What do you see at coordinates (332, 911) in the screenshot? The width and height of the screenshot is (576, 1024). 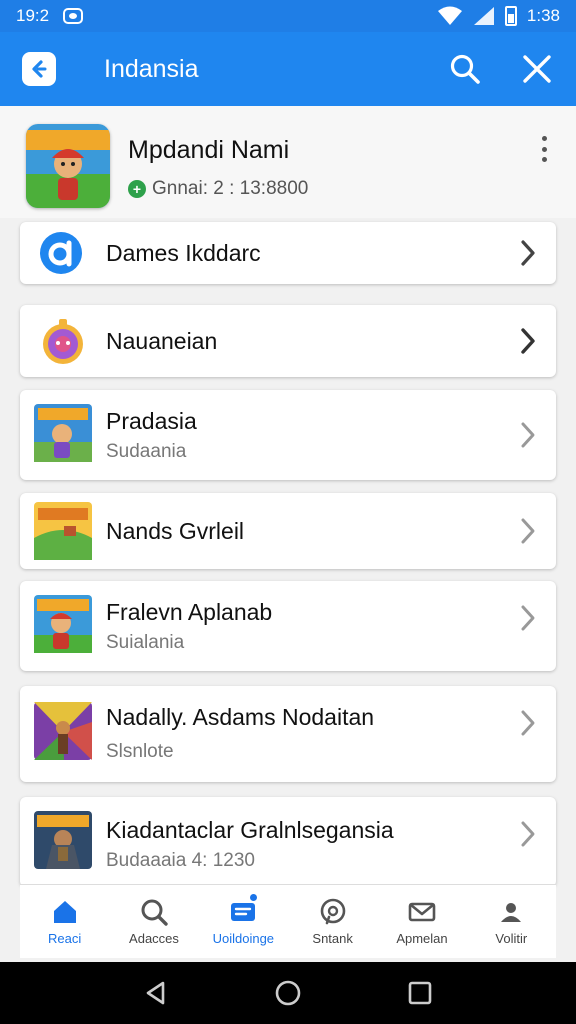 I see `chat-icon` at bounding box center [332, 911].